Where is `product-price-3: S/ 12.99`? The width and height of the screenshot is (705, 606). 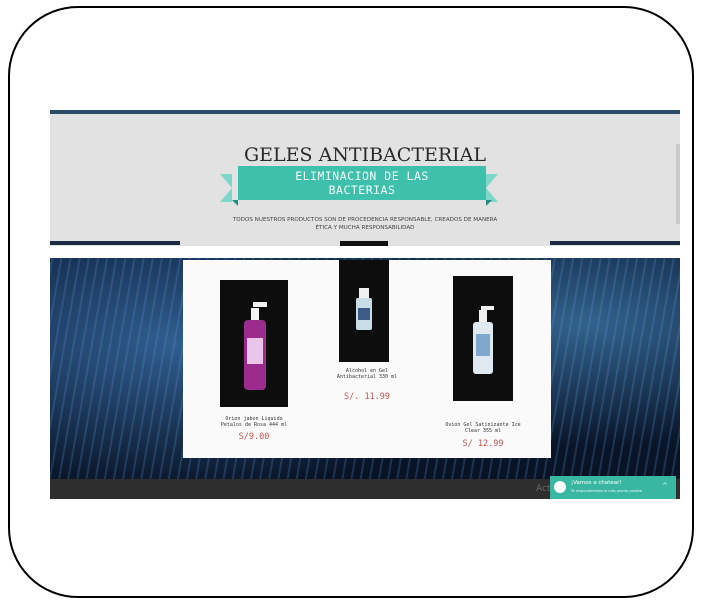 product-price-3: S/ 12.99 is located at coordinates (483, 444).